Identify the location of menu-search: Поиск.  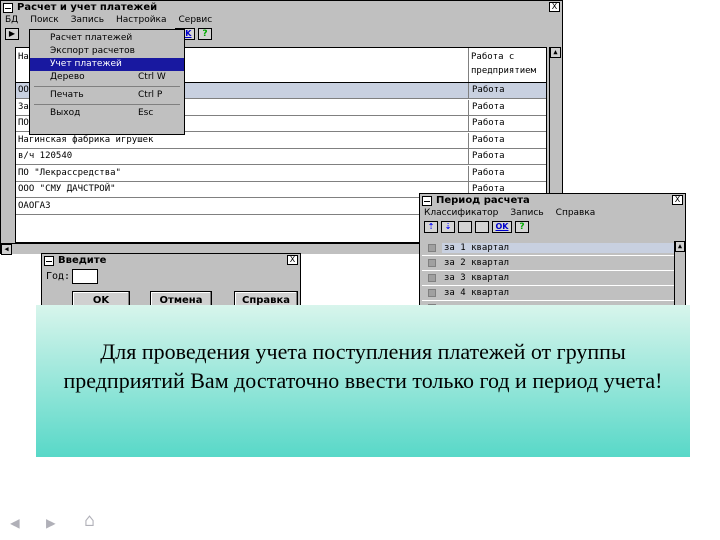
(44, 20).